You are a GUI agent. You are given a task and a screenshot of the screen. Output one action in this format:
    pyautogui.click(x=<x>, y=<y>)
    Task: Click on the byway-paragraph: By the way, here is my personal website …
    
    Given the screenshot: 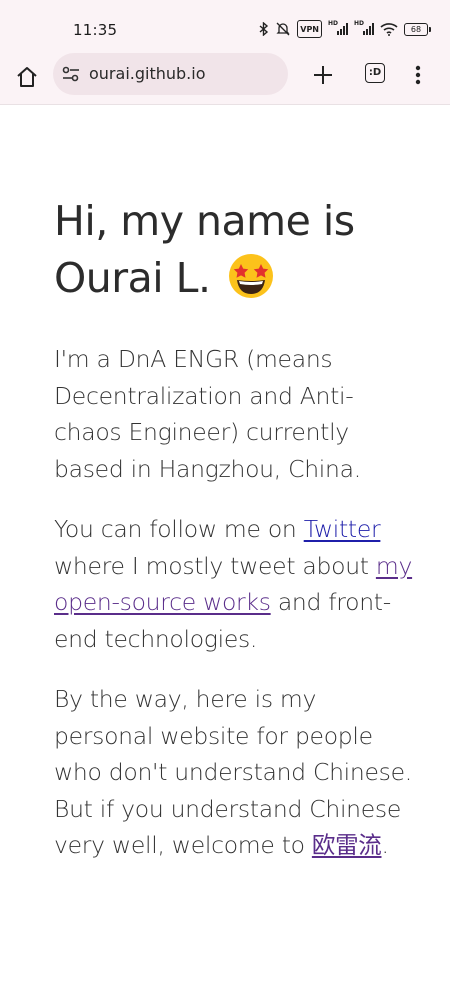 What is the action you would take?
    pyautogui.click(x=234, y=772)
    